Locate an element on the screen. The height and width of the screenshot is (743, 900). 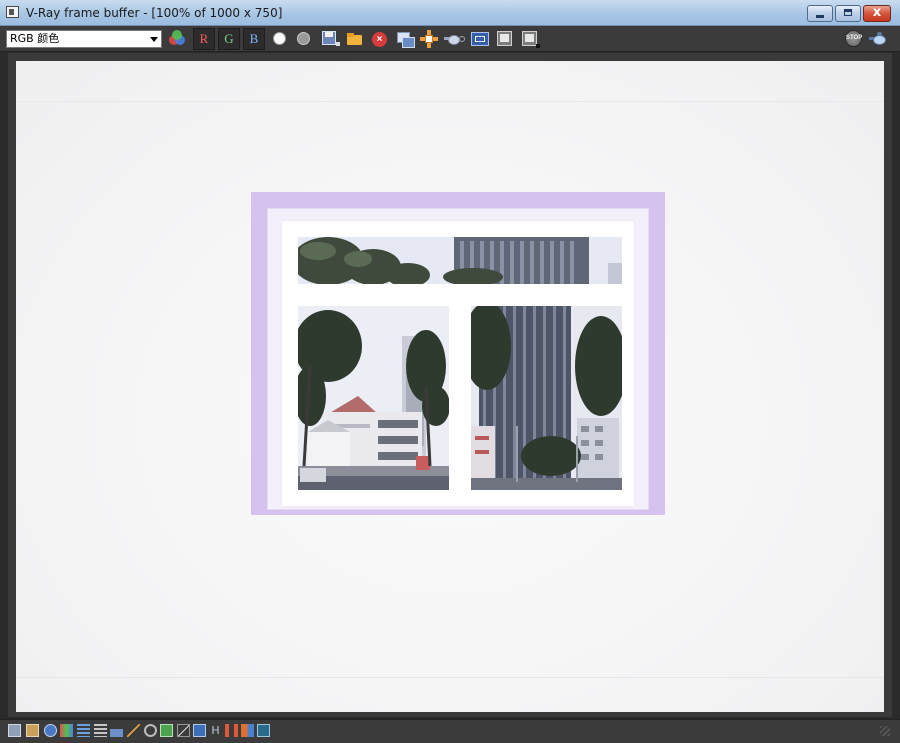
stop-render-icon: STOP is located at coordinates (854, 39).